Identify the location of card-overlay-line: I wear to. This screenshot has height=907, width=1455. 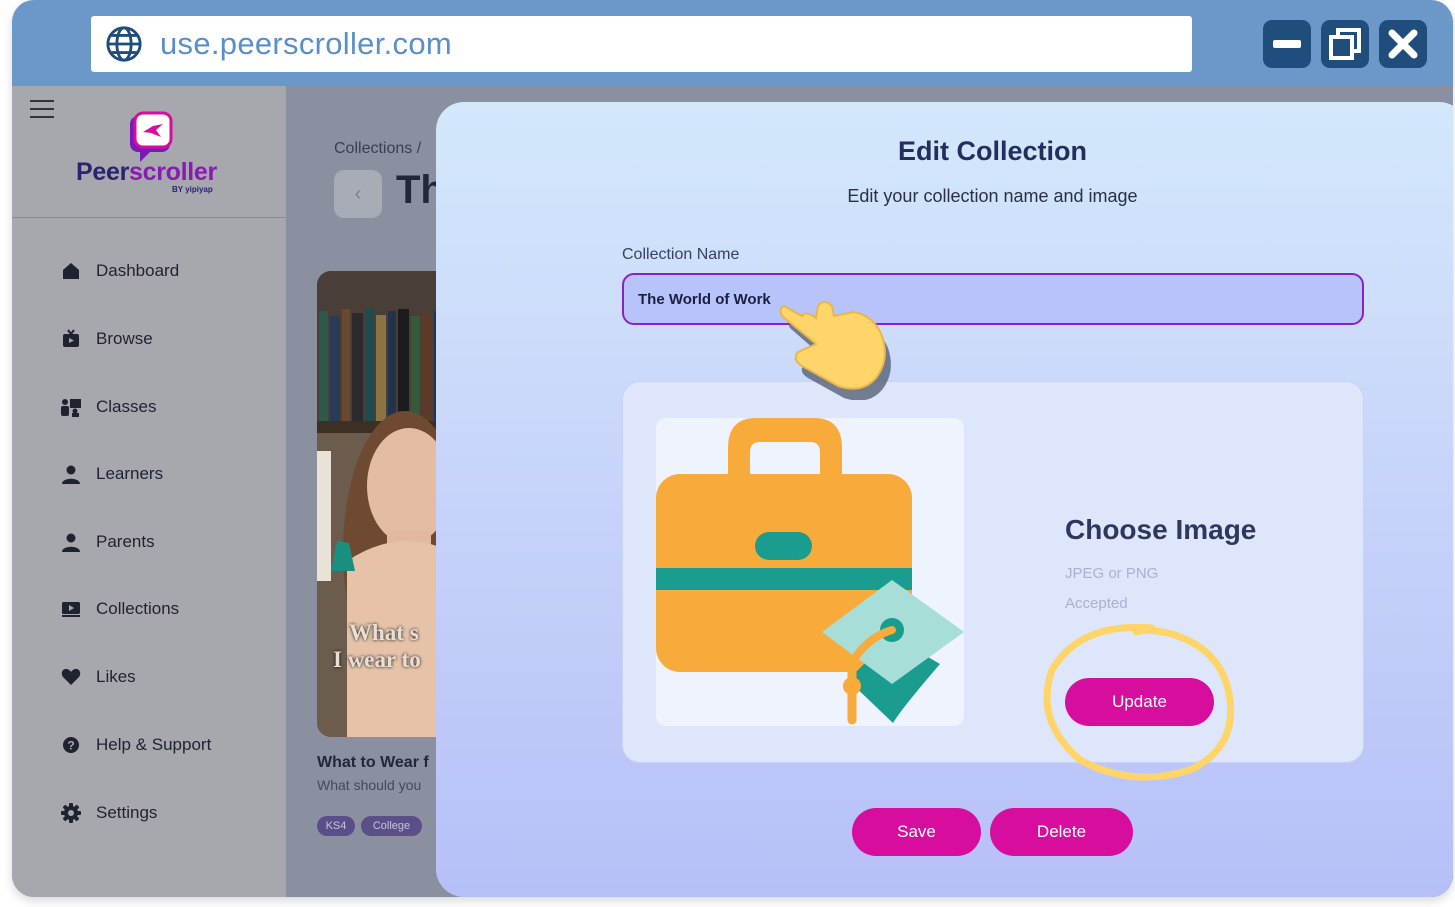
(377, 659).